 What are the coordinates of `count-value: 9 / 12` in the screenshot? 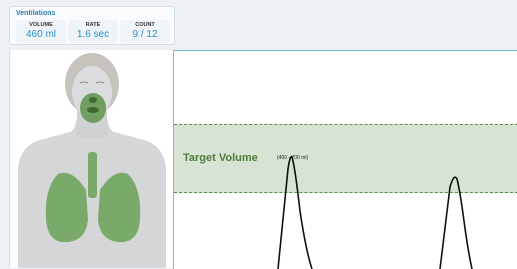 It's located at (145, 34).